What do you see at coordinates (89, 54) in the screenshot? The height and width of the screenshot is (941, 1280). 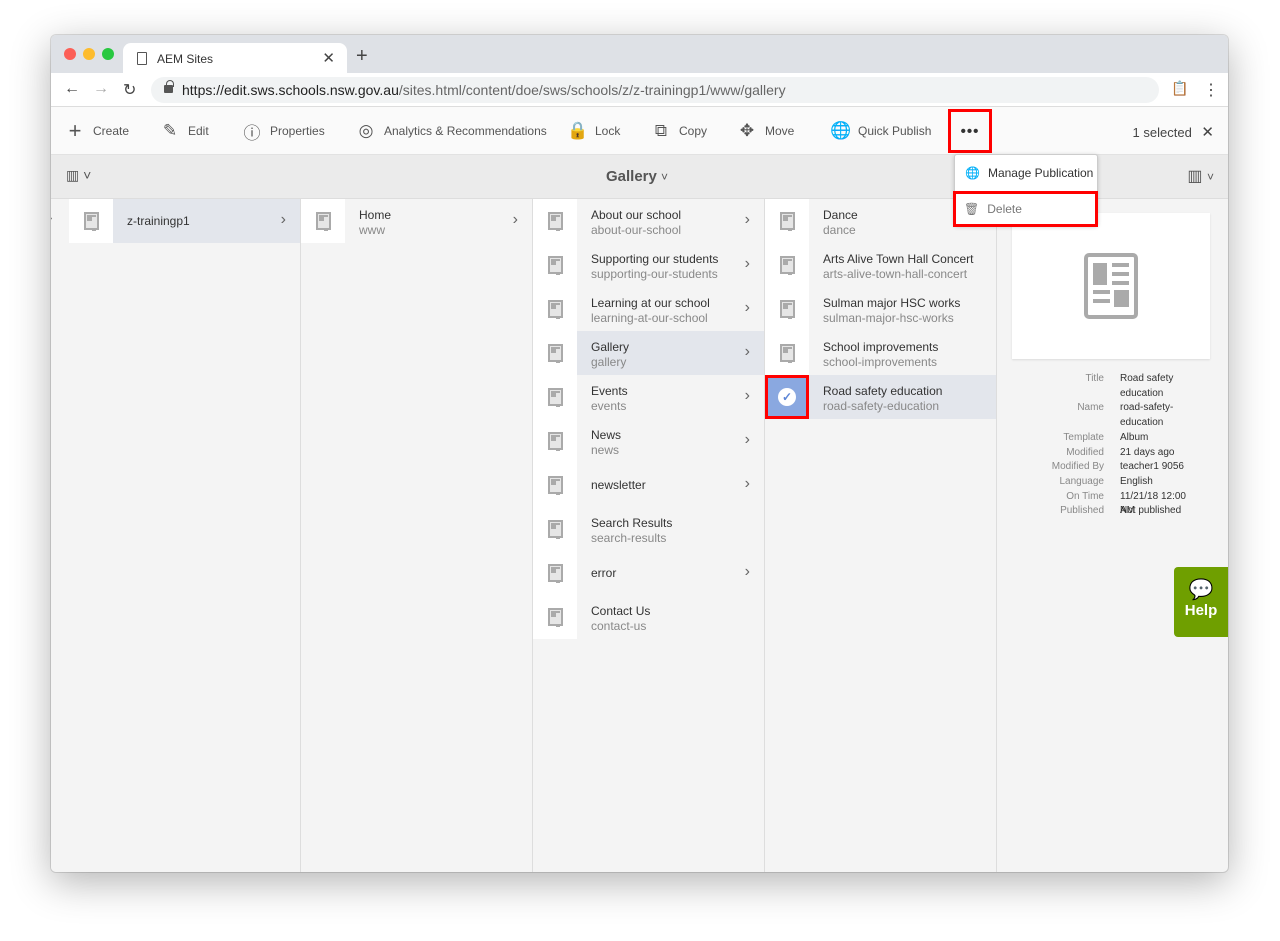 I see `minimize-window-button` at bounding box center [89, 54].